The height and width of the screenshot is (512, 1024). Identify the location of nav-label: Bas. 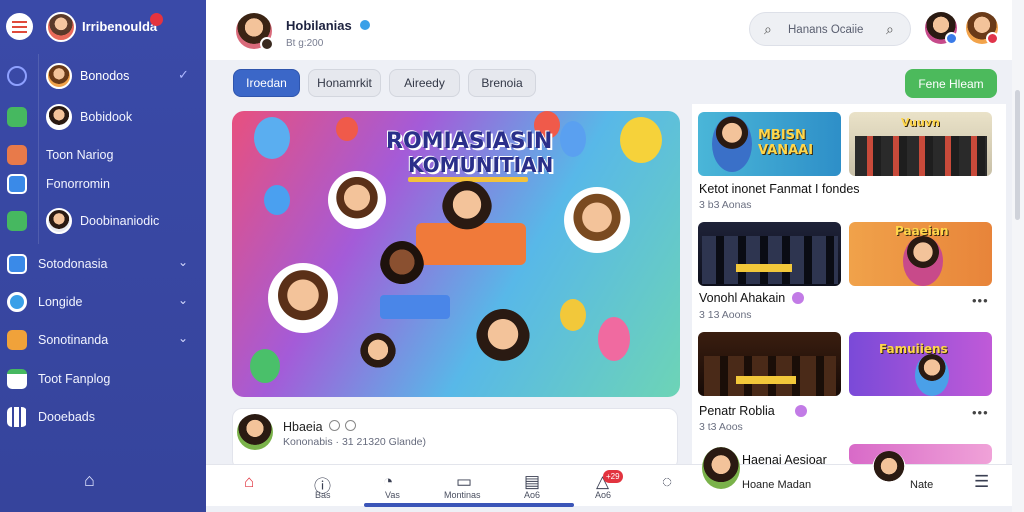
(323, 495).